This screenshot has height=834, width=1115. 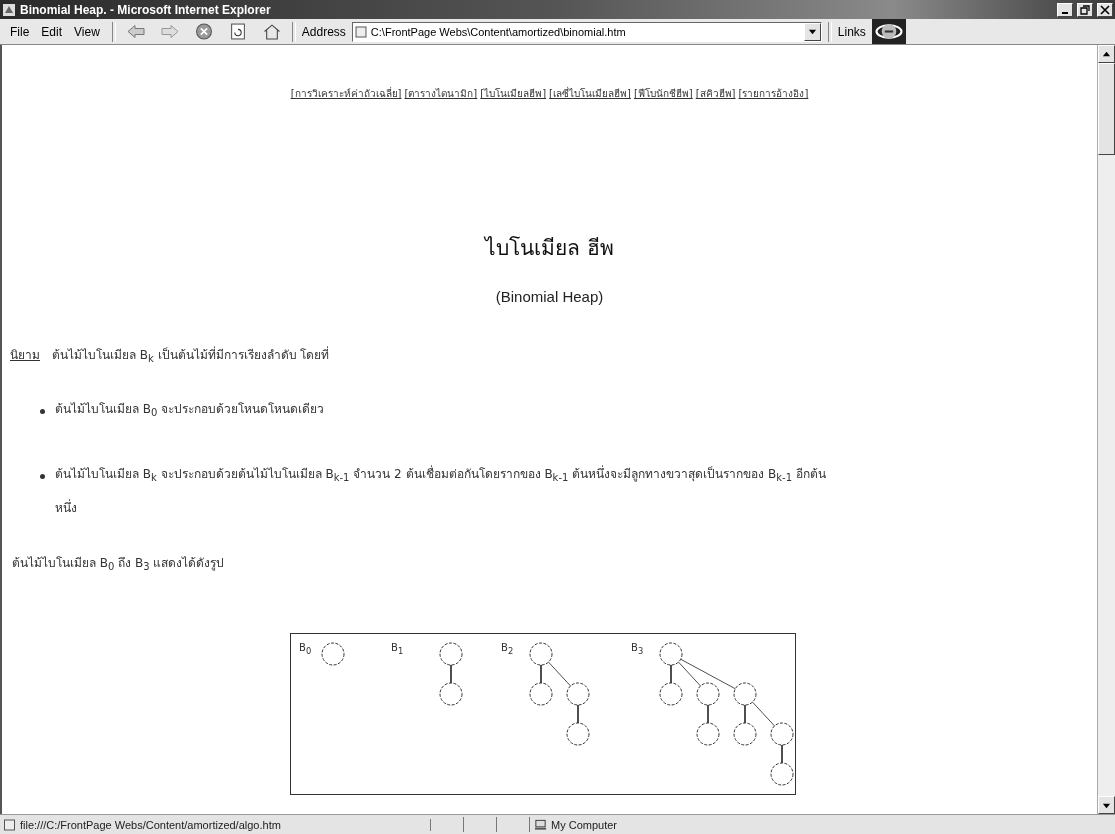 What do you see at coordinates (118, 564) in the screenshot?
I see `figure-caption: ต้นไม้ไบโนเมียล B$_{0}$ ถึง B$_{3}$ แสดงได้ดังรูป` at bounding box center [118, 564].